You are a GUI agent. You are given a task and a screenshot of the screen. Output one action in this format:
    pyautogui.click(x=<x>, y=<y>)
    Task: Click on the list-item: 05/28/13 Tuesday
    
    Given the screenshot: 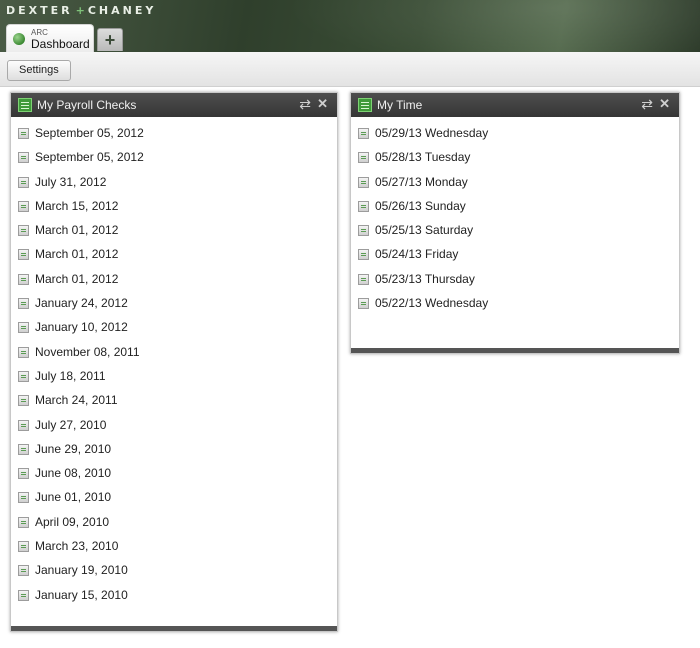 What is the action you would take?
    pyautogui.click(x=515, y=159)
    